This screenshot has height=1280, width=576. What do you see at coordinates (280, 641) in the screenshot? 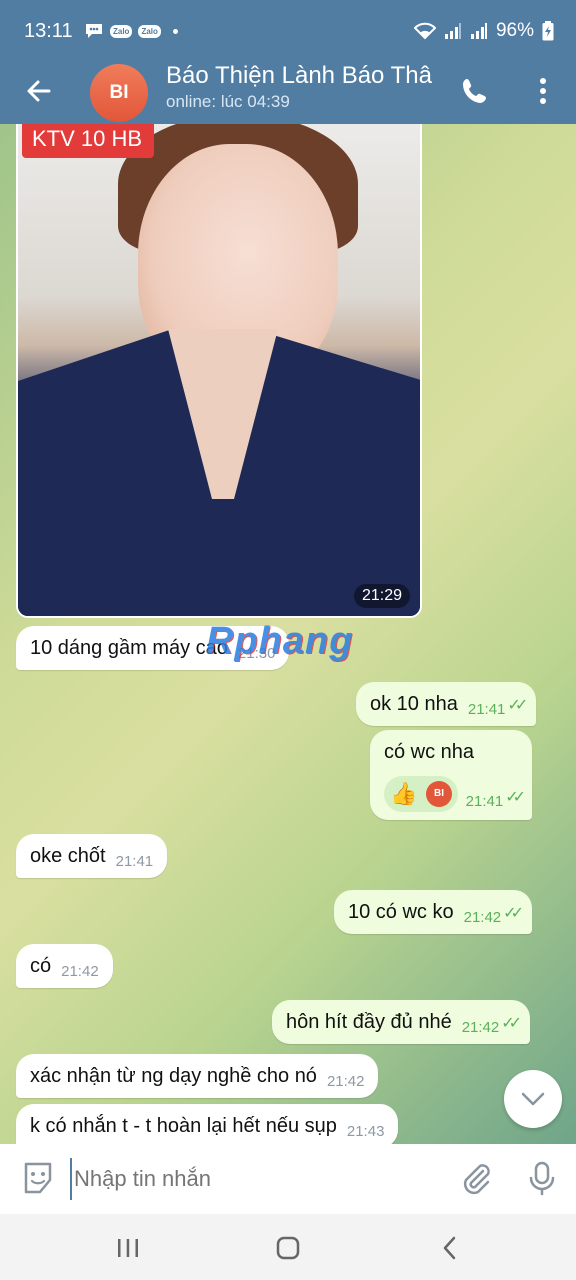
I see `watermark: Rphang` at bounding box center [280, 641].